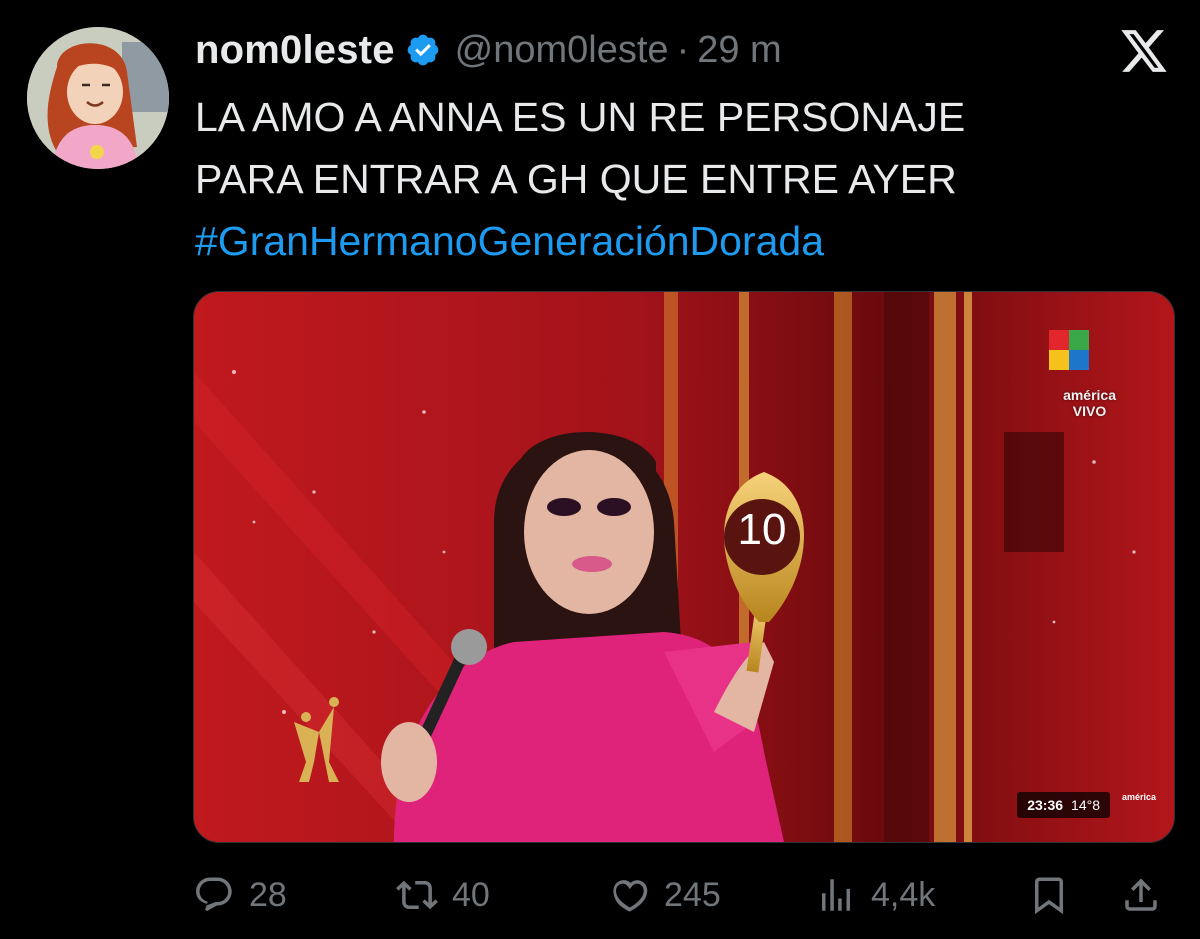 This screenshot has height=939, width=1200. I want to click on handle: @nom0leste, so click(562, 50).